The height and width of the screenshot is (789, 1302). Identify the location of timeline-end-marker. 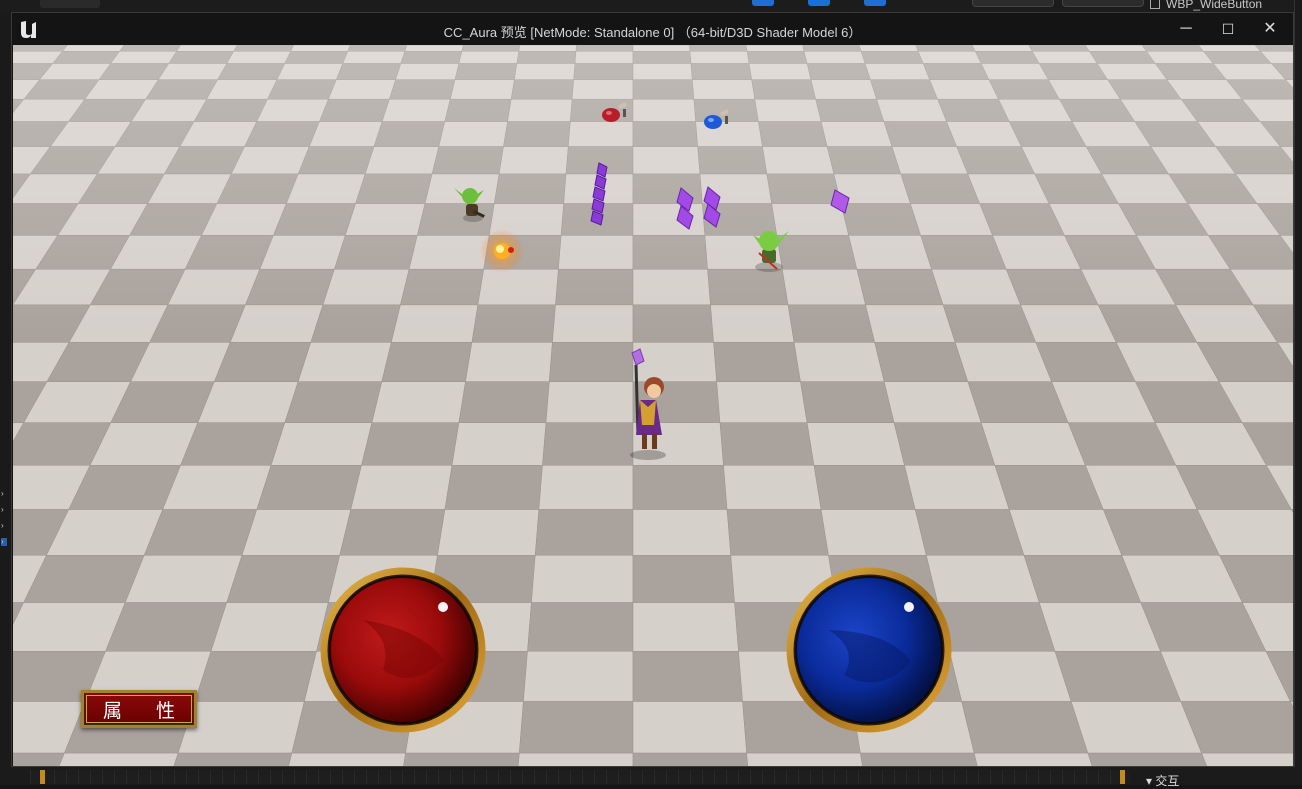
(1122, 777).